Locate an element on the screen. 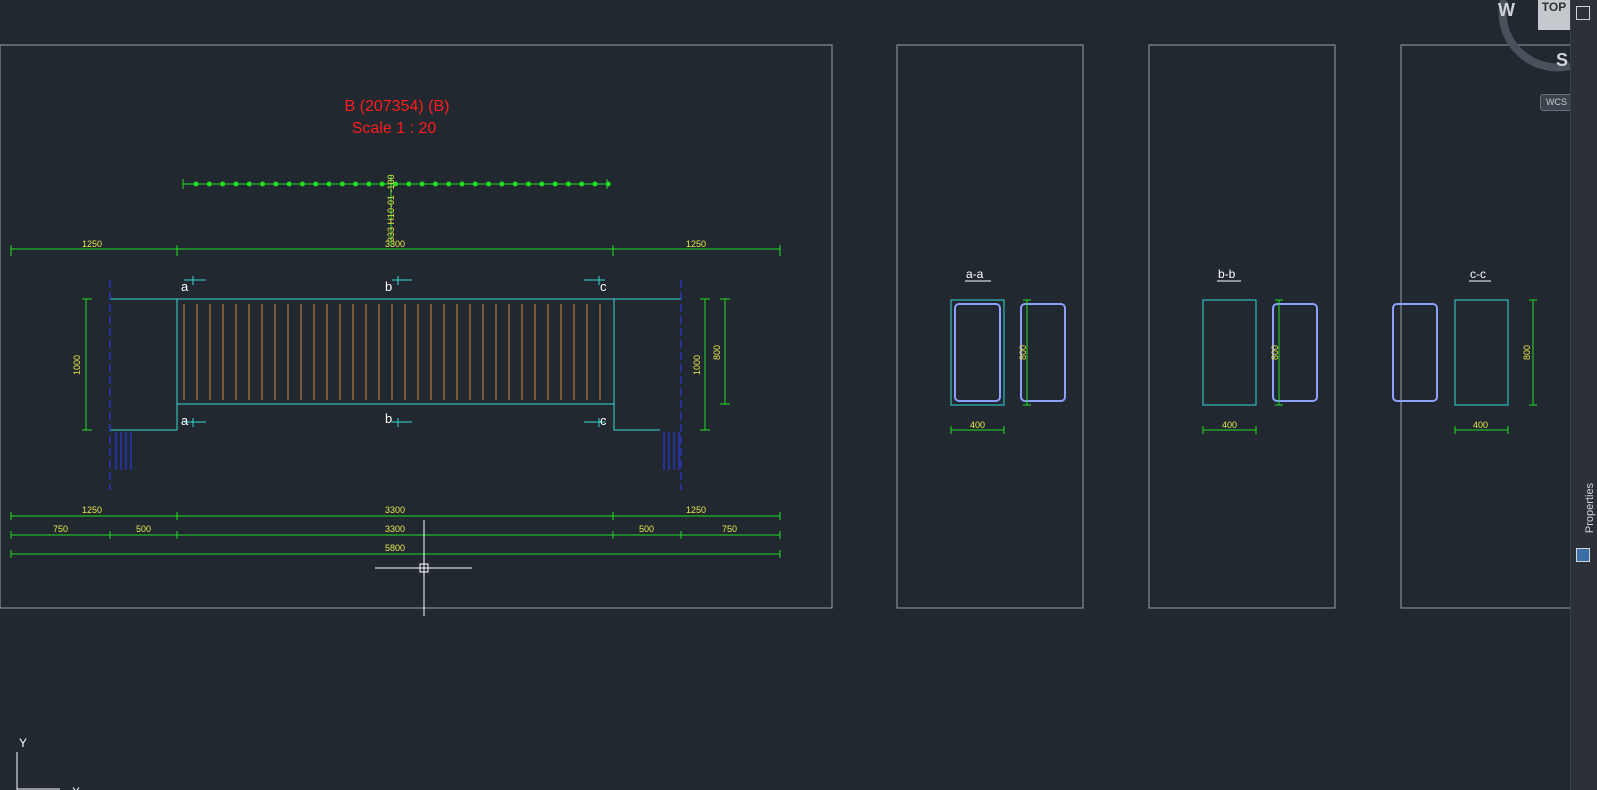 Image resolution: width=1597 pixels, height=790 pixels. cut-mark-bottom-a: a is located at coordinates (185, 420).